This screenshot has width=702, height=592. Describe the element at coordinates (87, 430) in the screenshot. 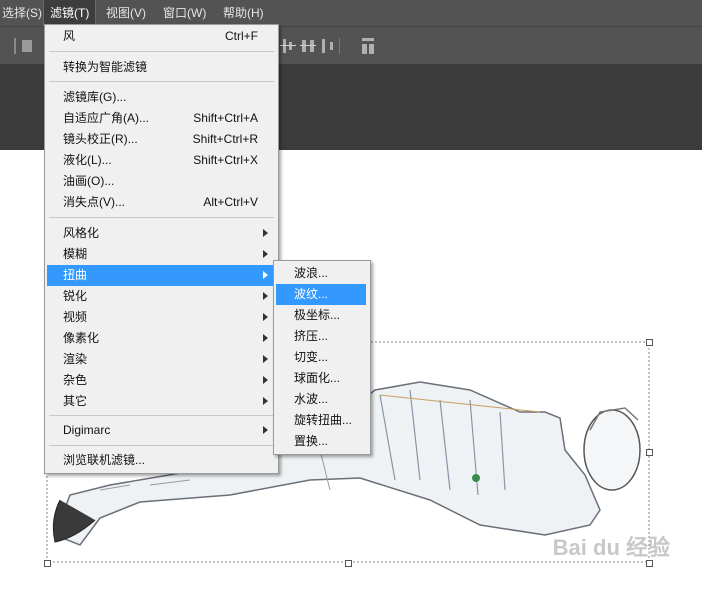

I see `menu-item-label: Digimarc` at that location.